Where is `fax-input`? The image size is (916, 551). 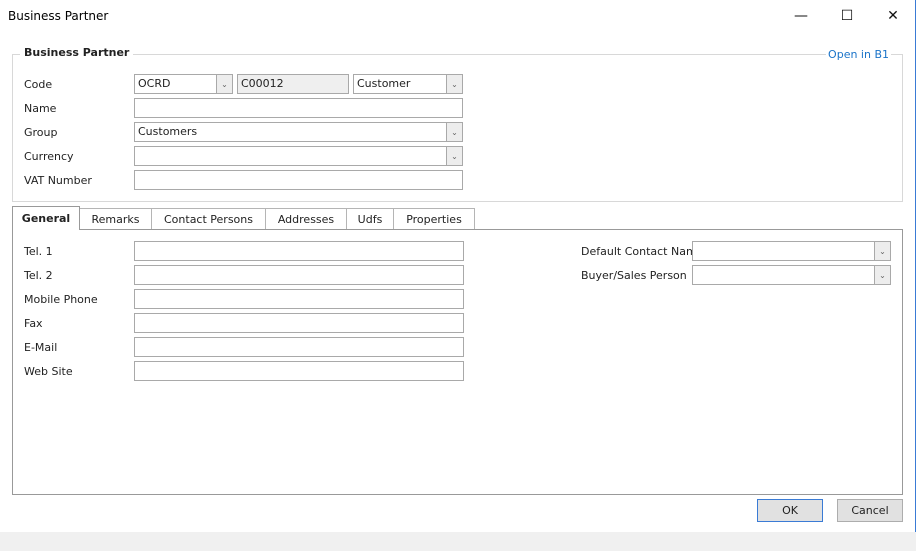
fax-input is located at coordinates (299, 323).